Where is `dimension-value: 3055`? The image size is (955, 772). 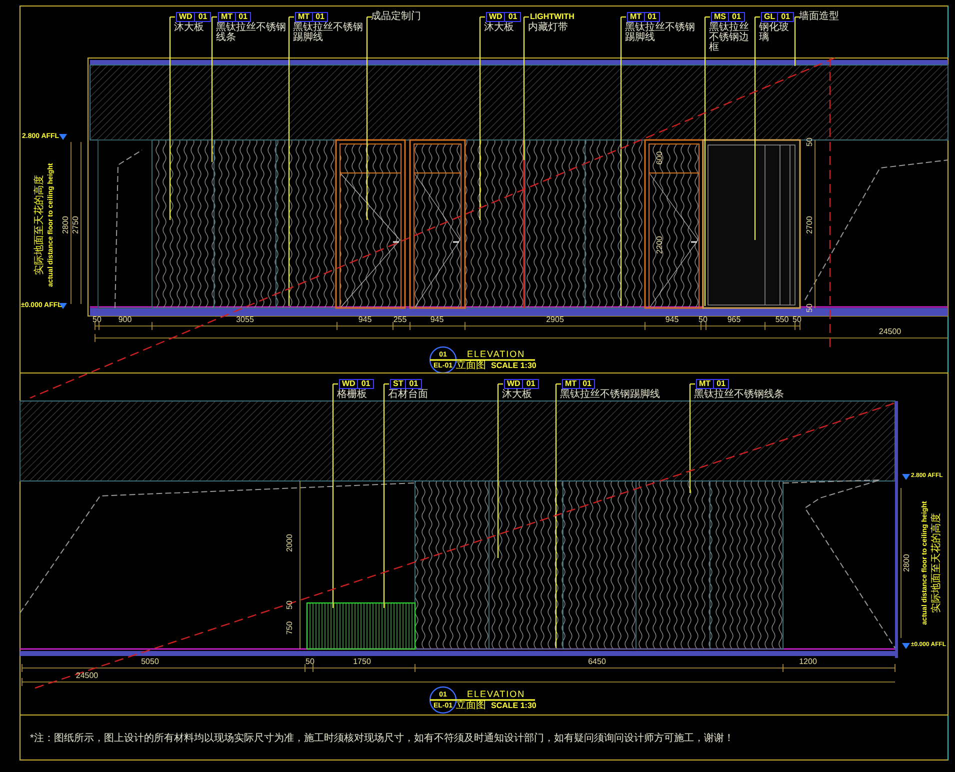 dimension-value: 3055 is located at coordinates (245, 320).